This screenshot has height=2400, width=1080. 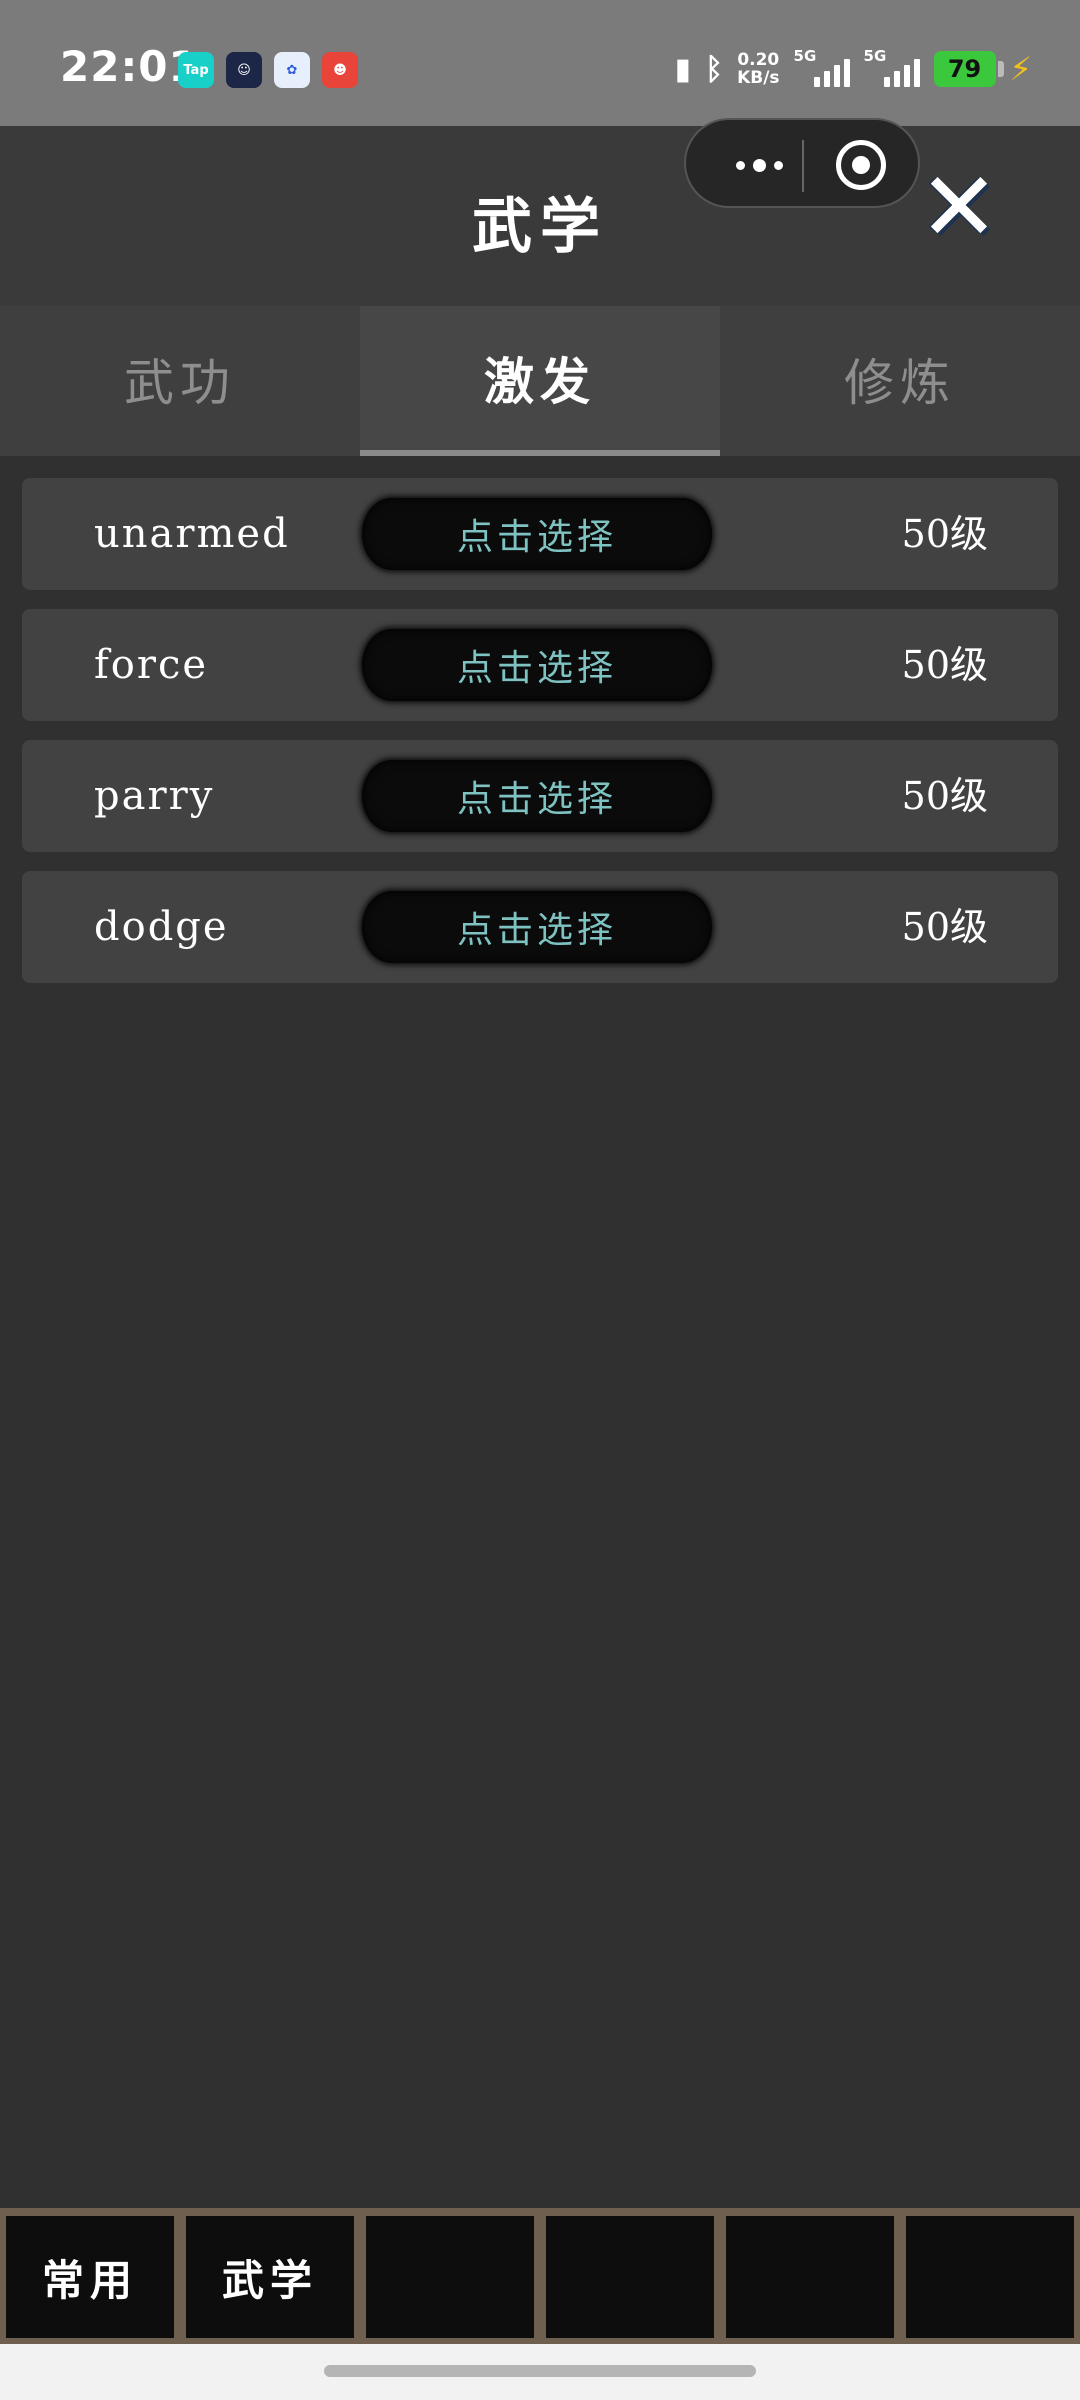 I want to click on tab-wugong: 武功, so click(x=180, y=379).